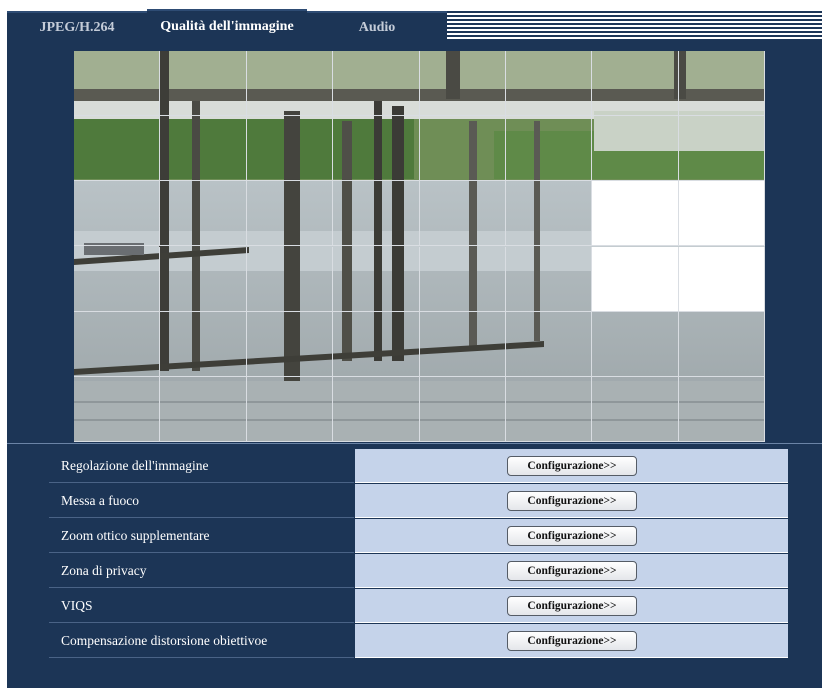  I want to click on focus-config-button: Configurazione>>, so click(572, 501).